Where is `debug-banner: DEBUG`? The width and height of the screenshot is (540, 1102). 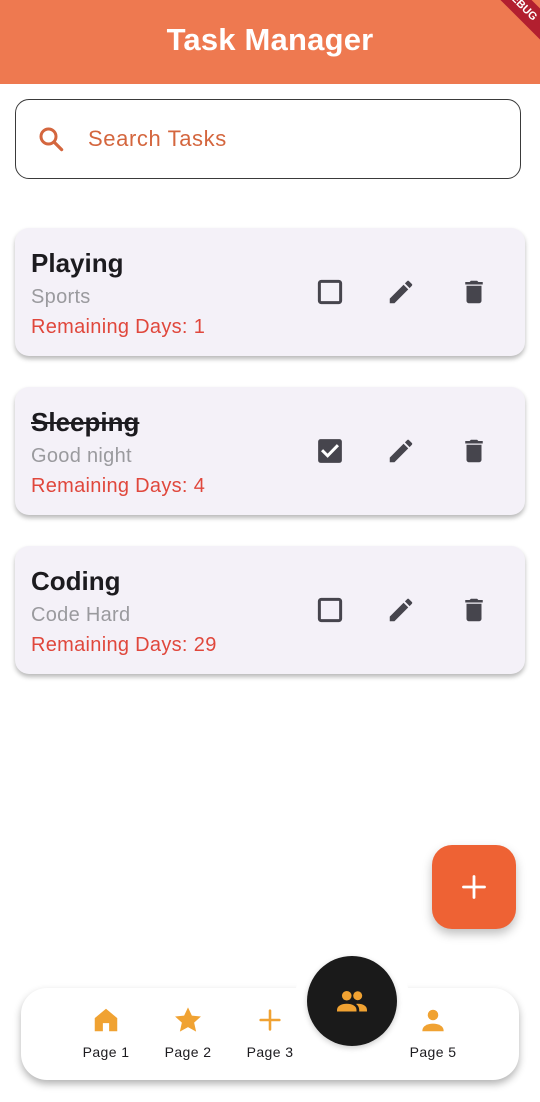 debug-banner: DEBUG is located at coordinates (507, 26).